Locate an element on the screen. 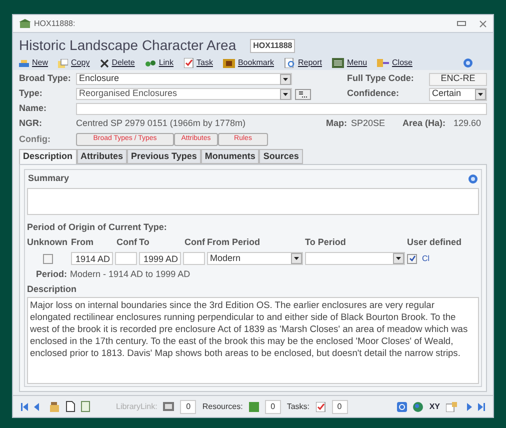 Image resolution: width=506 pixels, height=428 pixels. tasks-label: Tasks: is located at coordinates (298, 406).